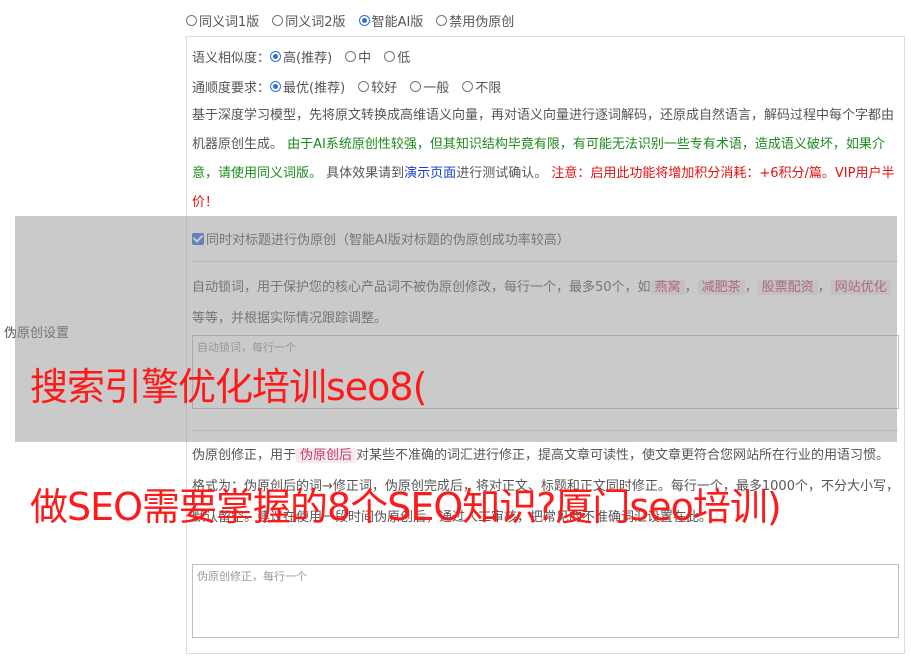 The image size is (911, 658). I want to click on mode-option-synonym1: 同义词1版, so click(222, 20).